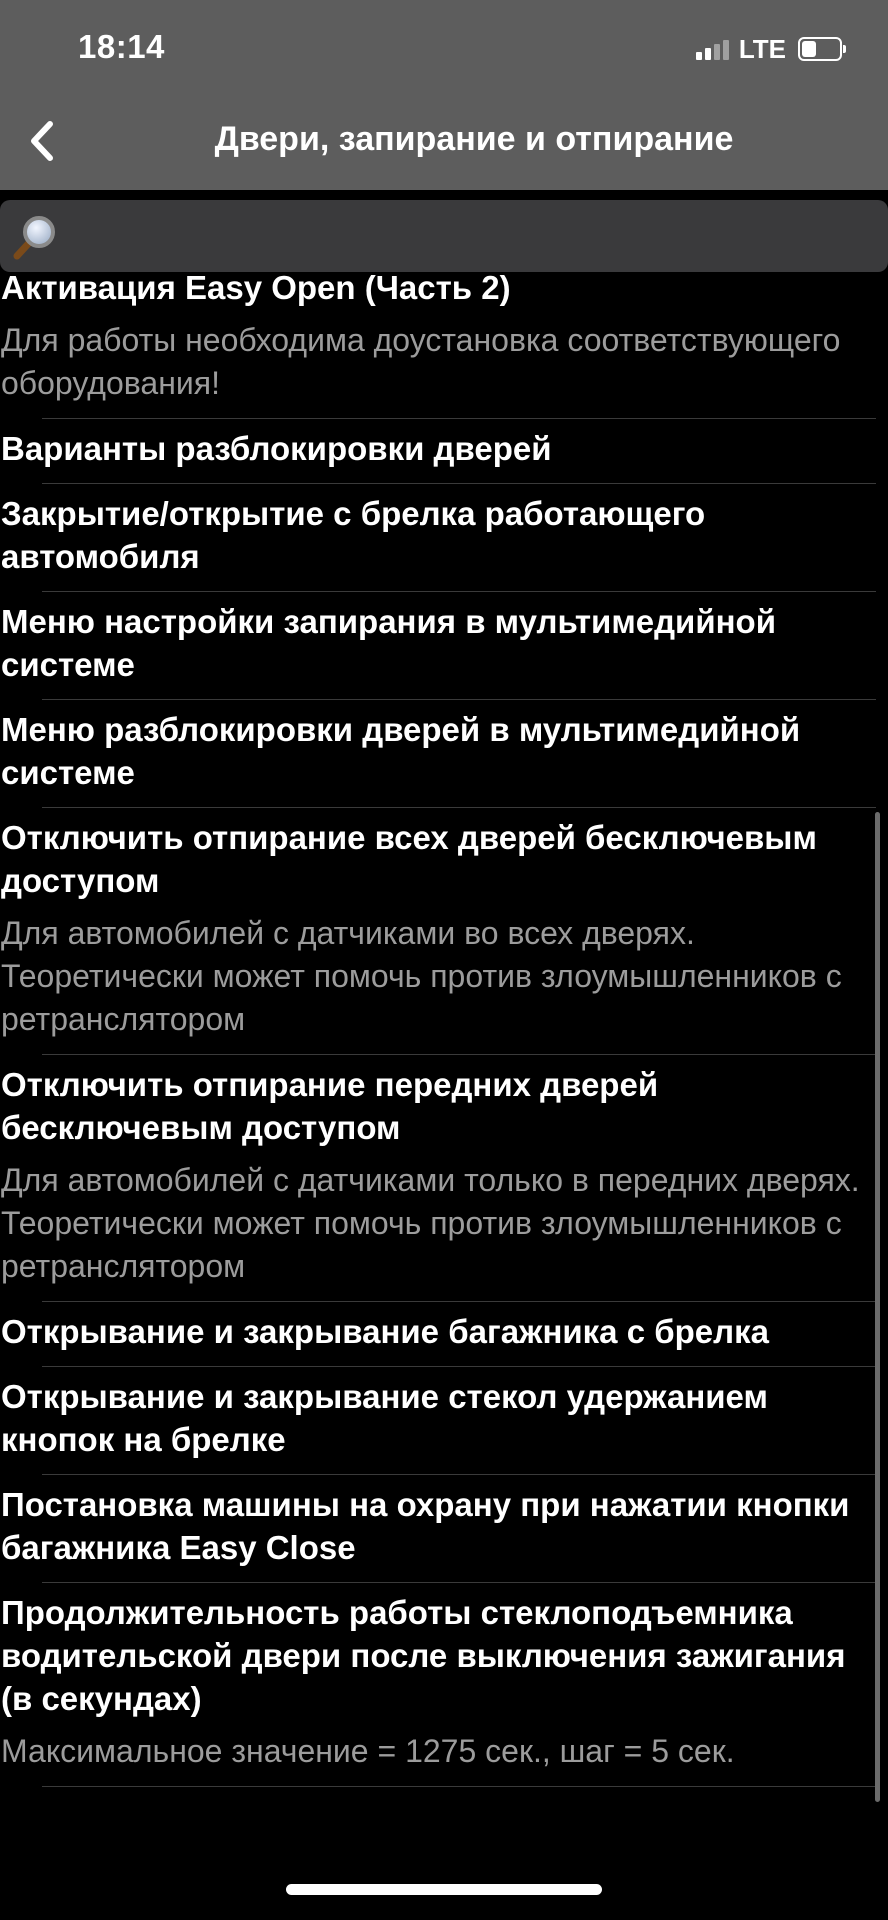 This screenshot has width=888, height=1920. Describe the element at coordinates (444, 95) in the screenshot. I see `top-bar: 18:14 LTE Двери, запирание и отпирание` at that location.